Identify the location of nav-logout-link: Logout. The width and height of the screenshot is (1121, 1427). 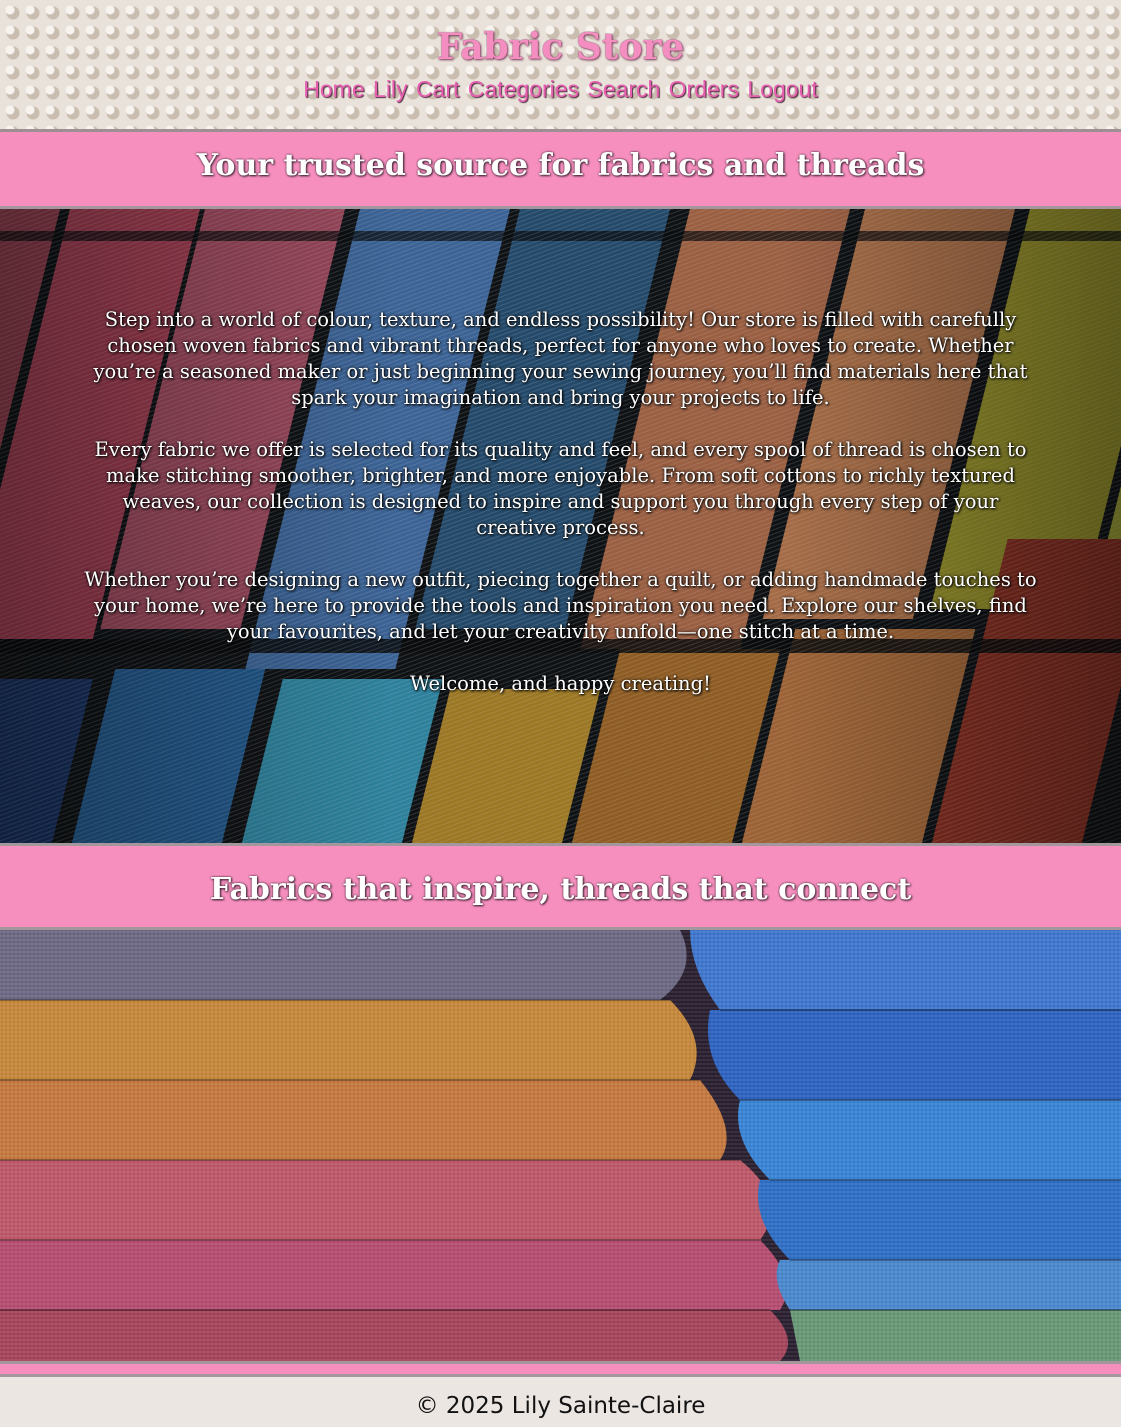
(782, 89).